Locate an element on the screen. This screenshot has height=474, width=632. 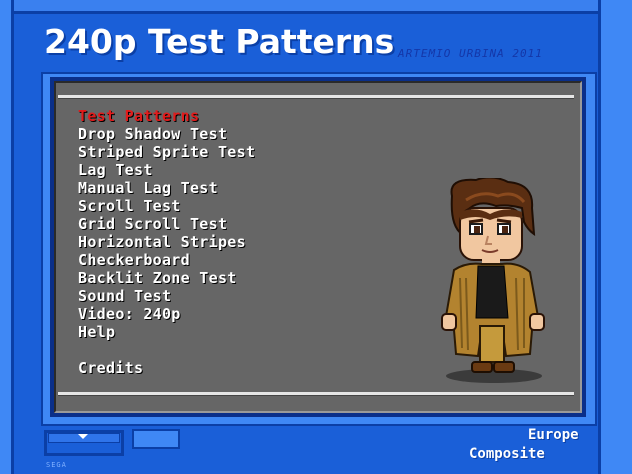
footer-logo-text: SEGA is located at coordinates (56, 465).